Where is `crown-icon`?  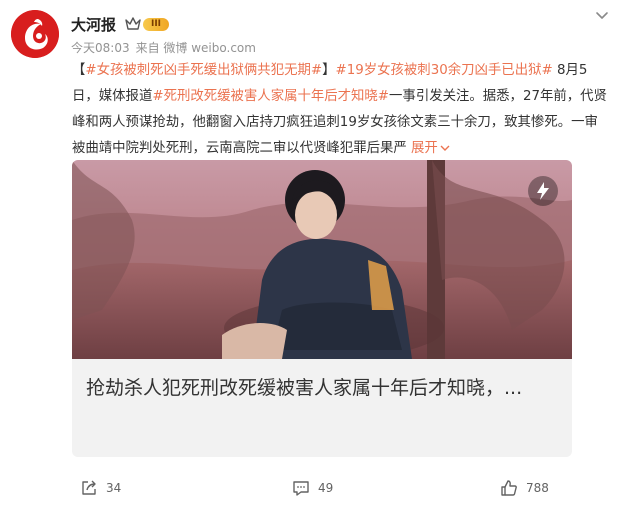
crown-icon is located at coordinates (133, 23).